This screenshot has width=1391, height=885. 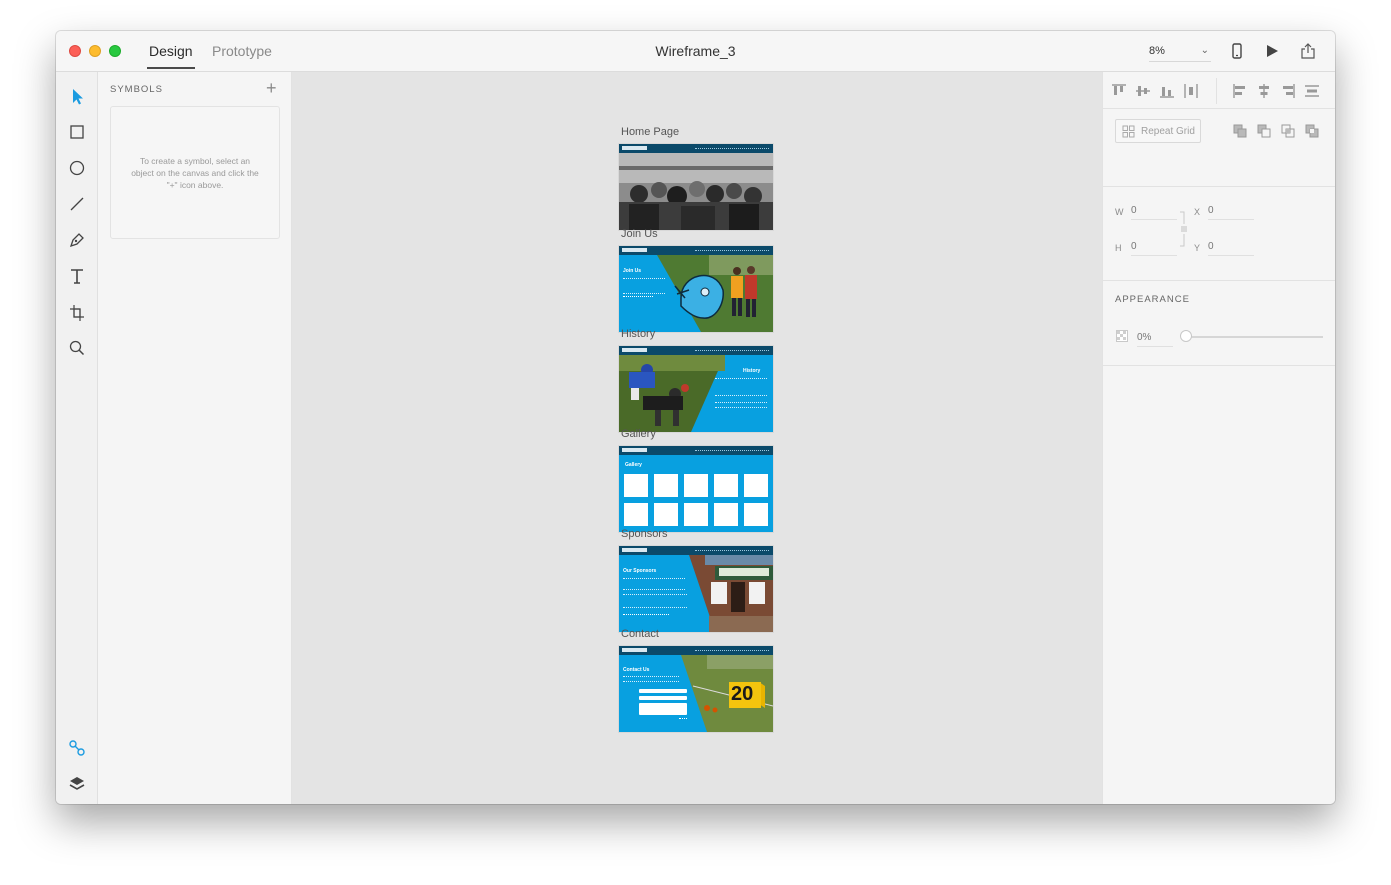 What do you see at coordinates (696, 187) in the screenshot?
I see `artboard-home` at bounding box center [696, 187].